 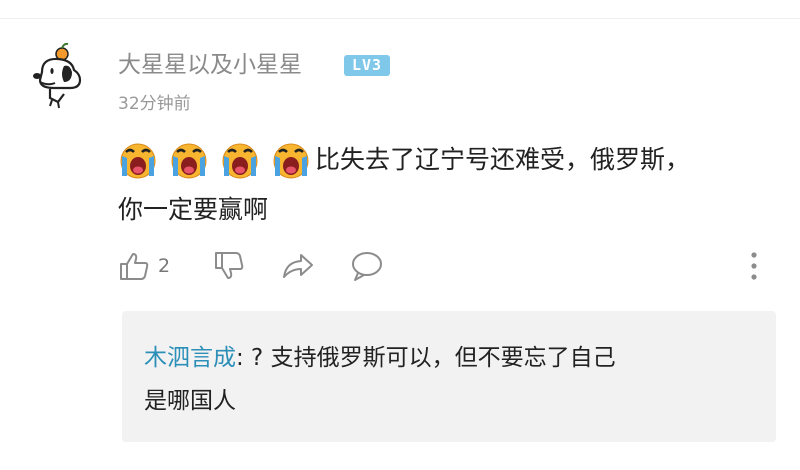 I want to click on dislike-button, so click(x=229, y=266).